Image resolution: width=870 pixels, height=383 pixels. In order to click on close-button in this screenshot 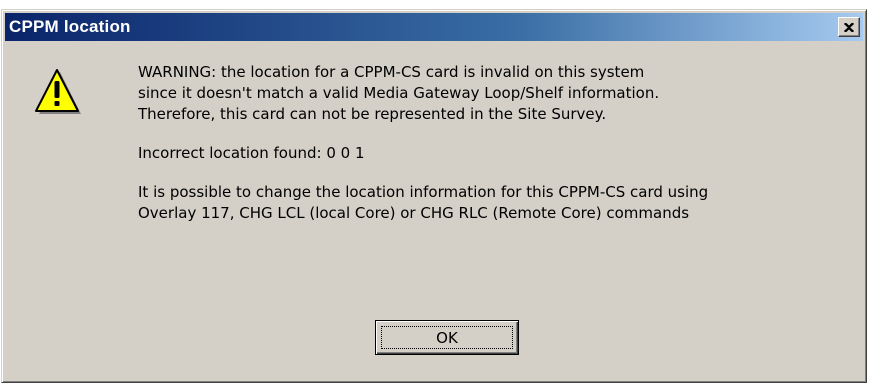, I will do `click(849, 27)`.